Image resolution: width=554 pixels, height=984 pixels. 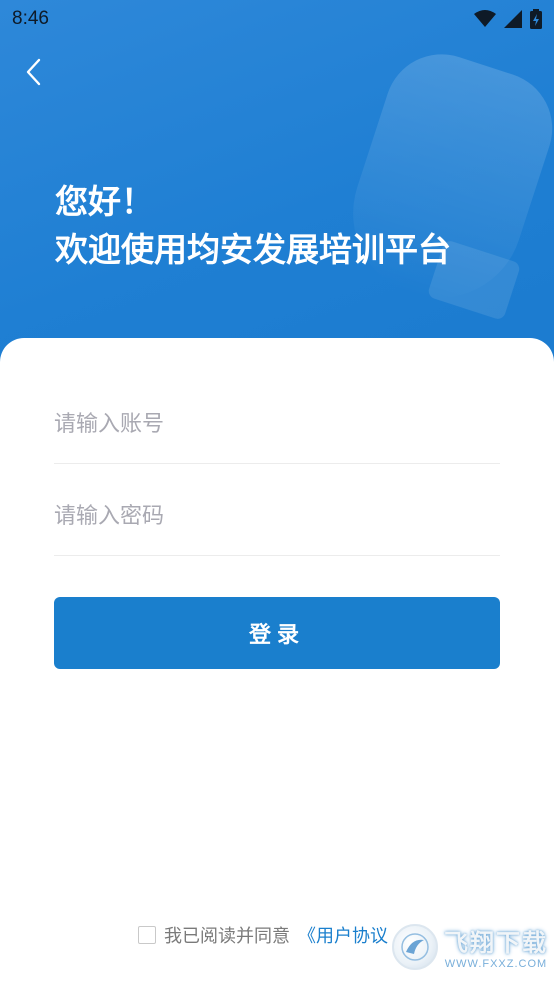 I want to click on account-field, so click(x=277, y=425).